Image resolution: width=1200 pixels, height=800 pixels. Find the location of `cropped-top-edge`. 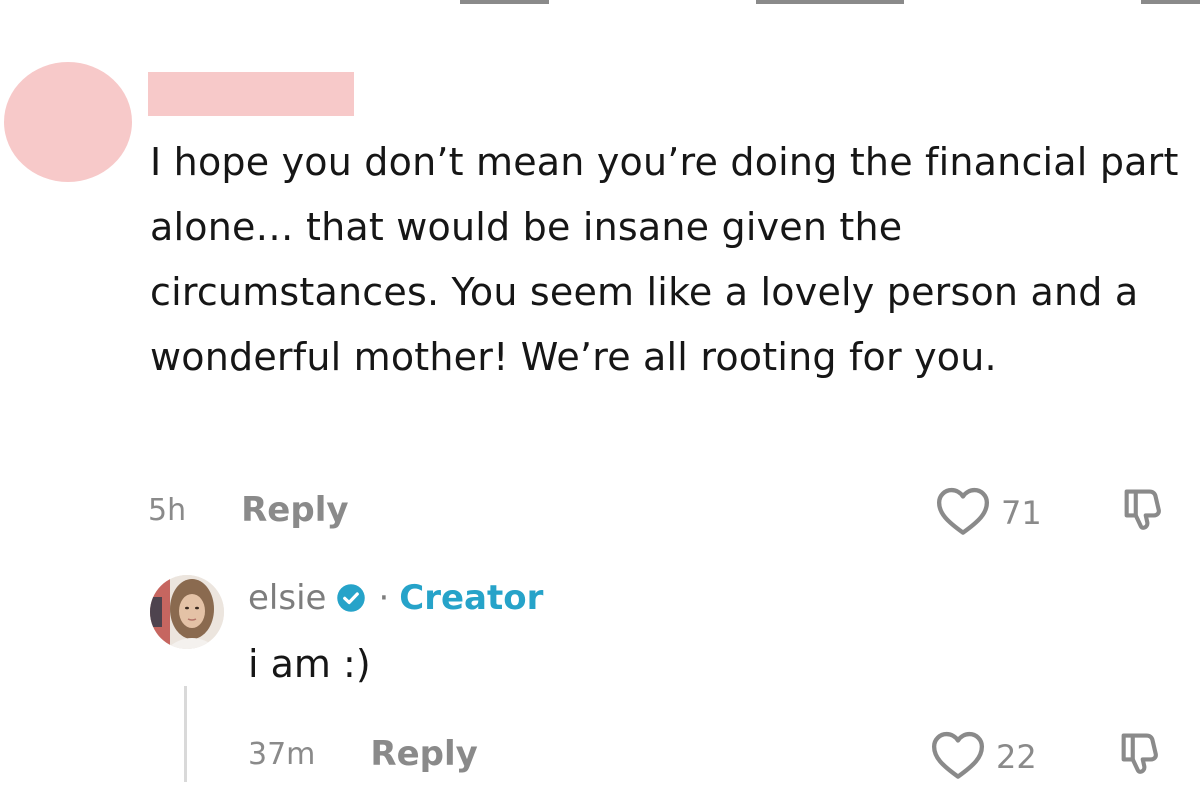

cropped-top-edge is located at coordinates (830, 2).